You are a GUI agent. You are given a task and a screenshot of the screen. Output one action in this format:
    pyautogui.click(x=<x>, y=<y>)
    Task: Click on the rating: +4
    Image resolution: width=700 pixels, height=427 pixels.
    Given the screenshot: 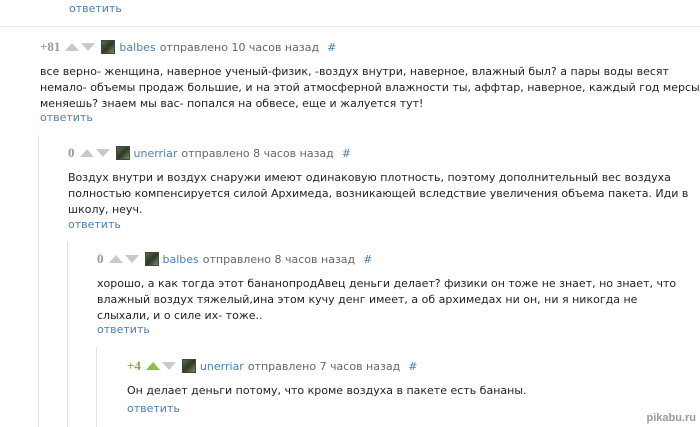 What is the action you would take?
    pyautogui.click(x=134, y=365)
    